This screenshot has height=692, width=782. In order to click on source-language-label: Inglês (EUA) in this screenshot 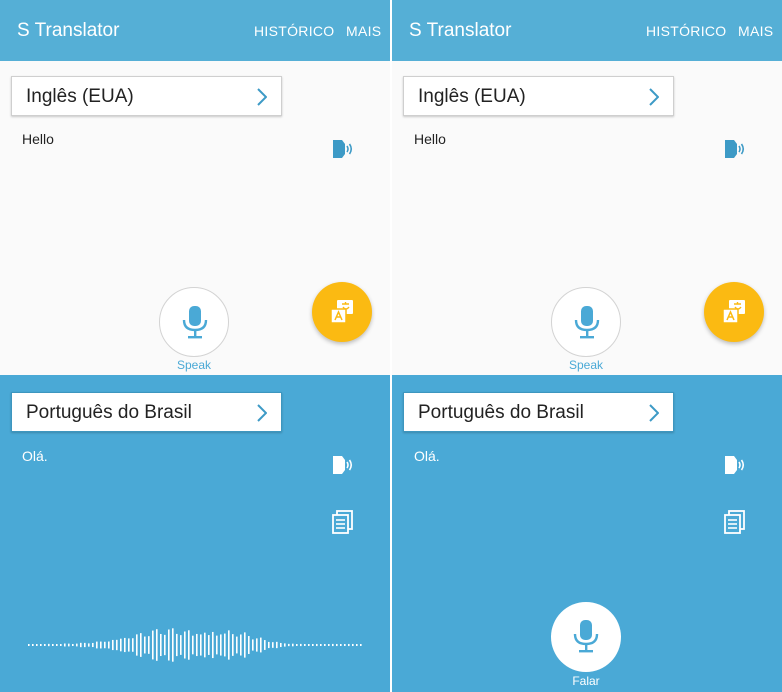, I will do `click(80, 96)`.